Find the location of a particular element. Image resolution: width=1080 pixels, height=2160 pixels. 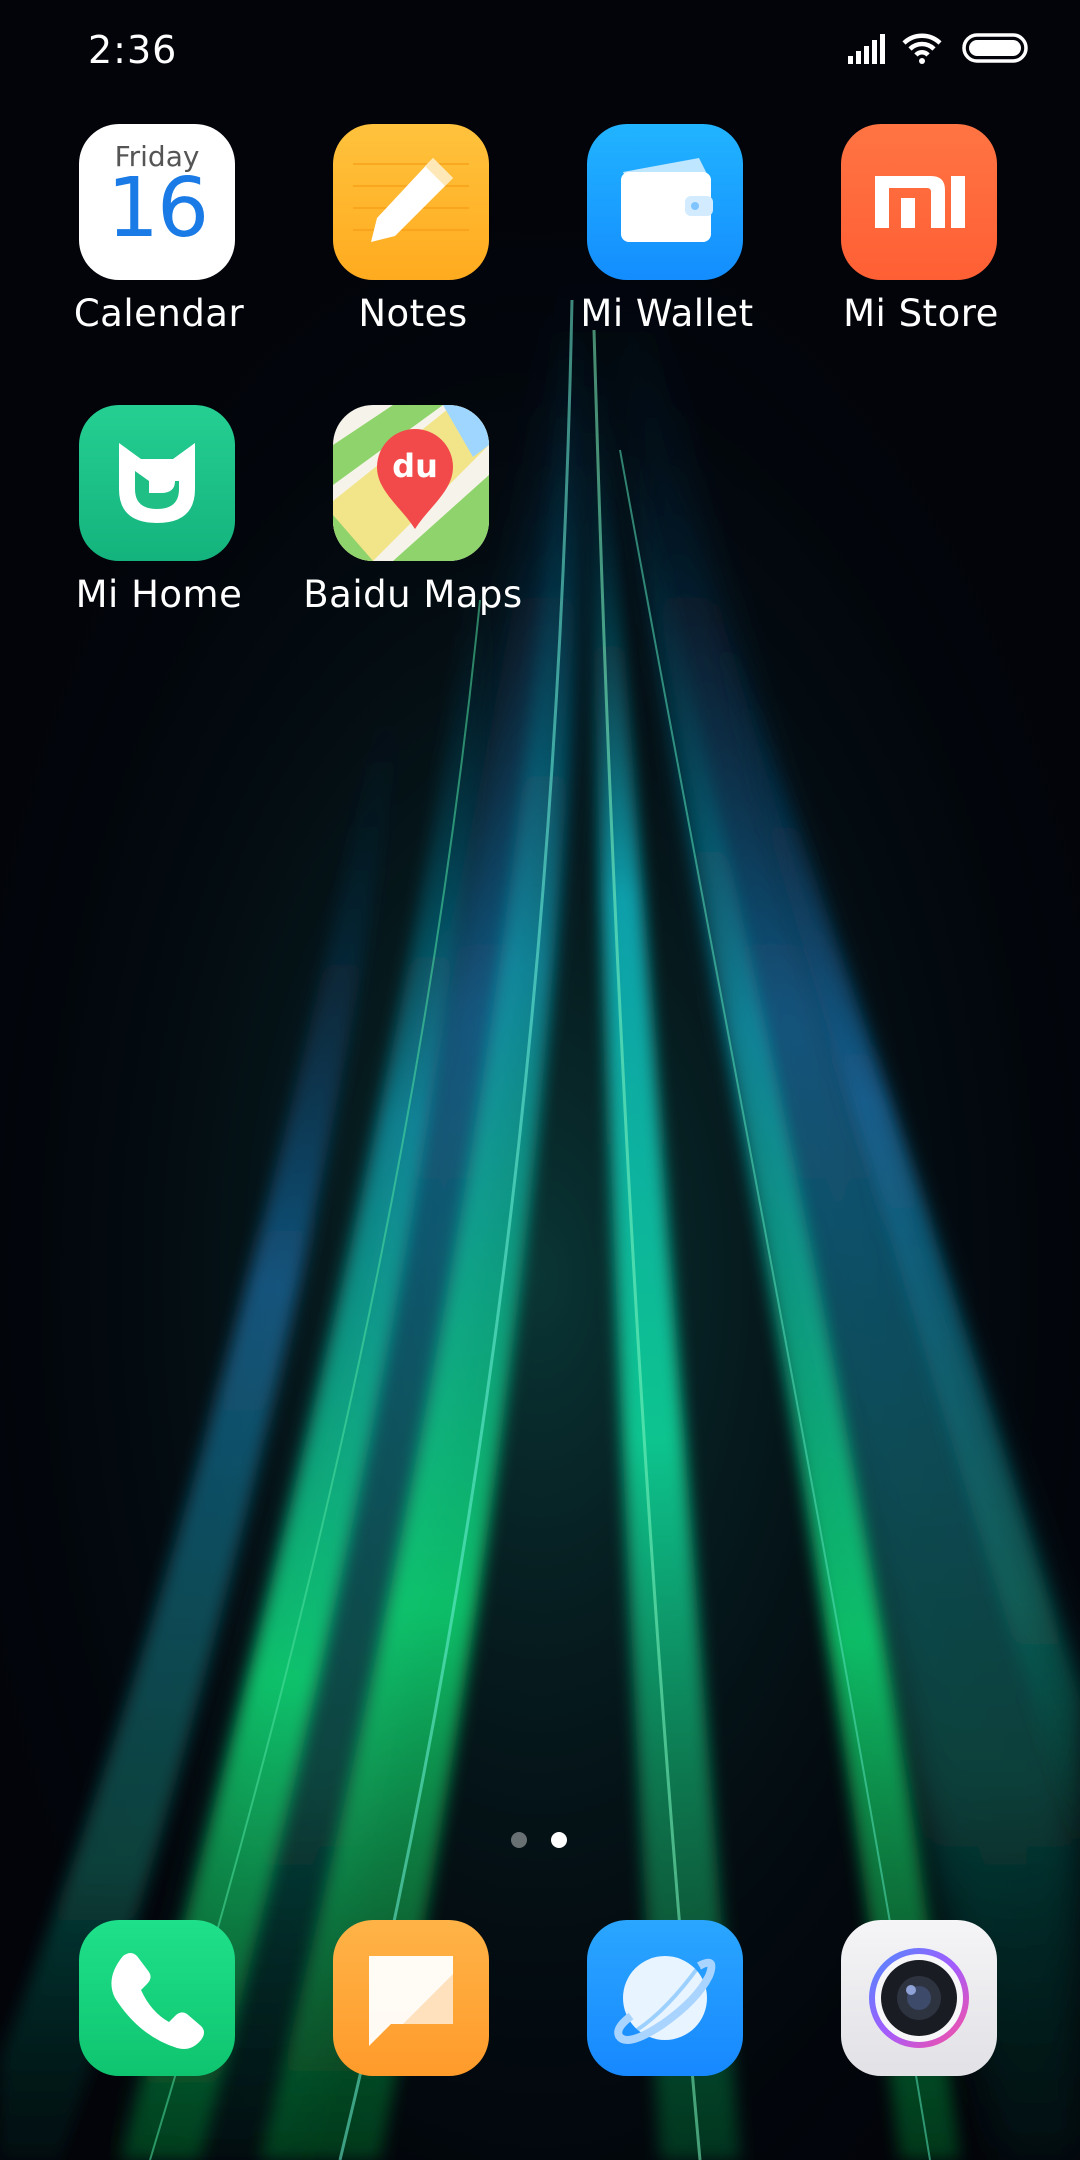

camera-icon is located at coordinates (919, 1998).